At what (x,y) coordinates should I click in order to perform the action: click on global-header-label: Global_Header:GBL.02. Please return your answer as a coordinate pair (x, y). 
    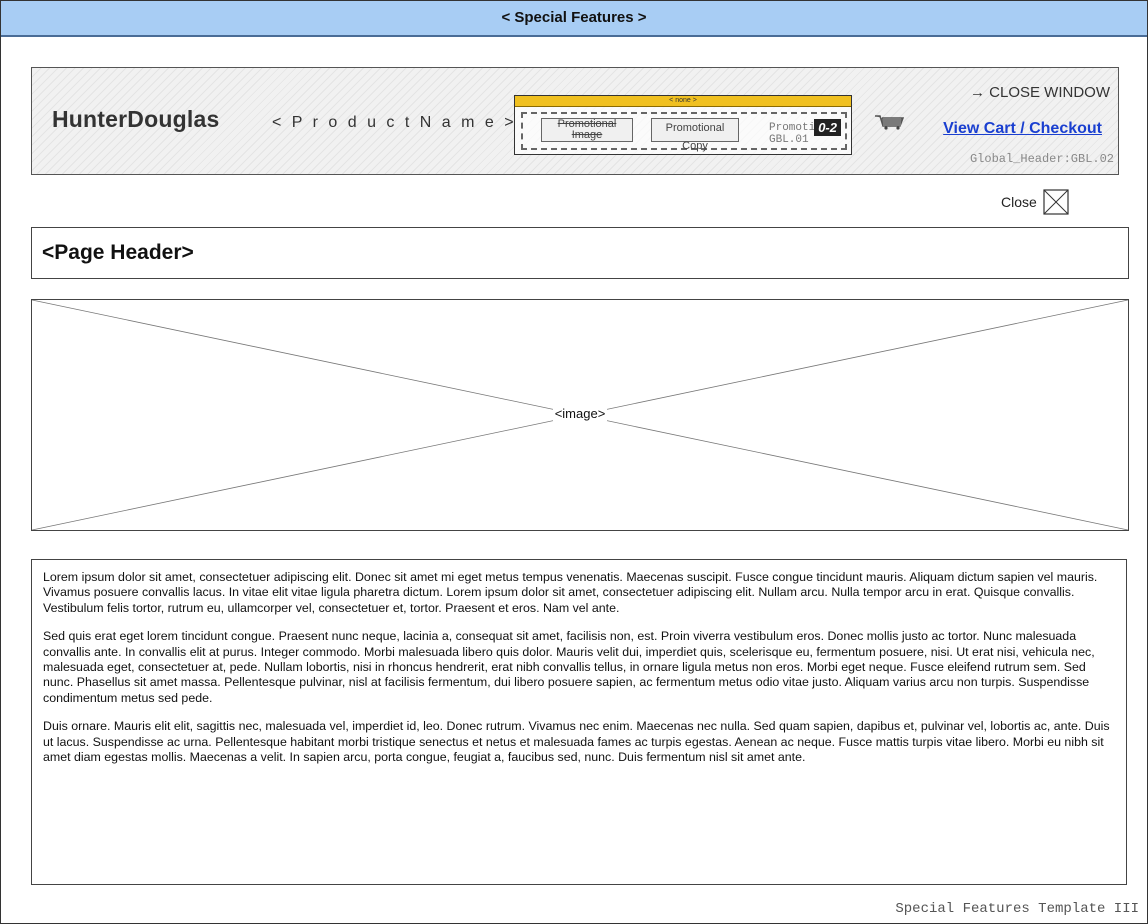
    Looking at the image, I should click on (1041, 159).